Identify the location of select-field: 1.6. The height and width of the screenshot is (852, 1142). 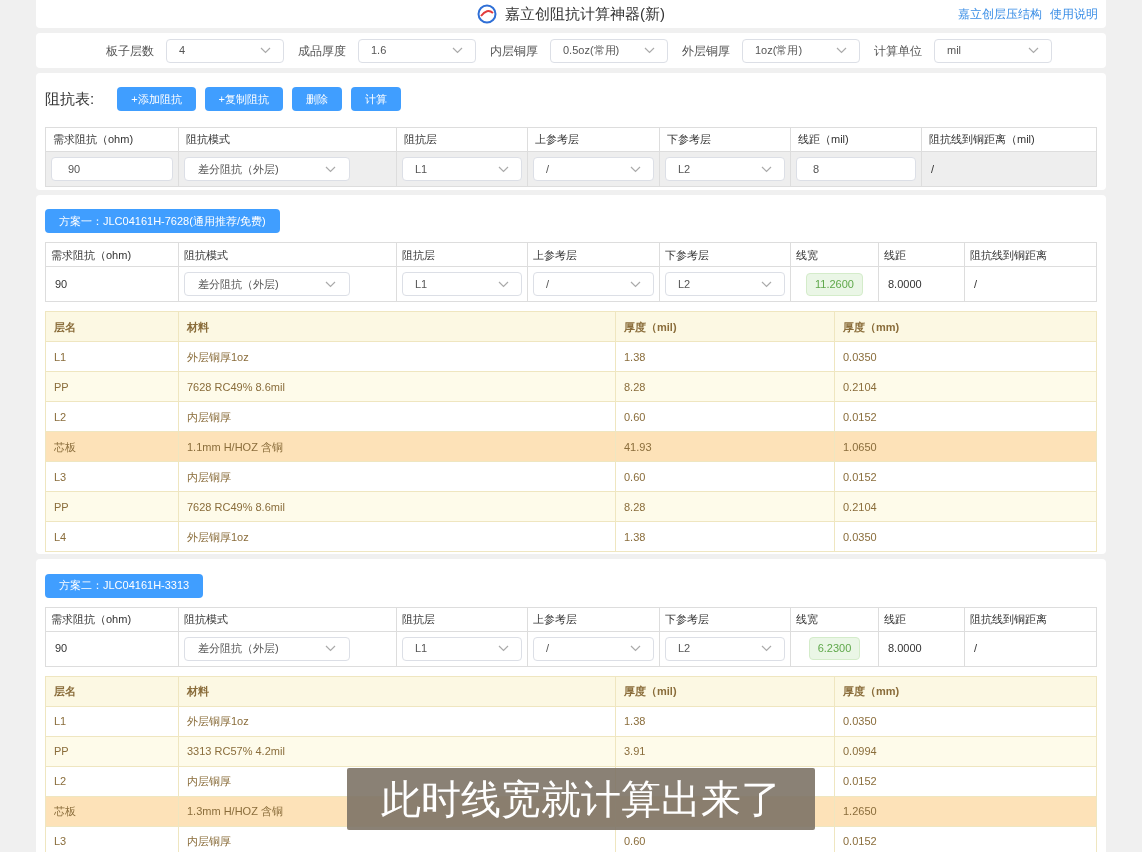
(417, 50).